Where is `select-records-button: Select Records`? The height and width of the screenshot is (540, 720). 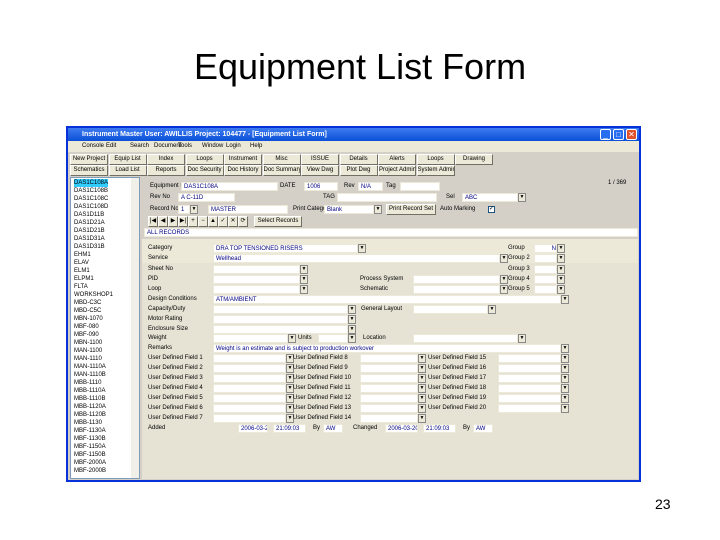 select-records-button: Select Records is located at coordinates (278, 221).